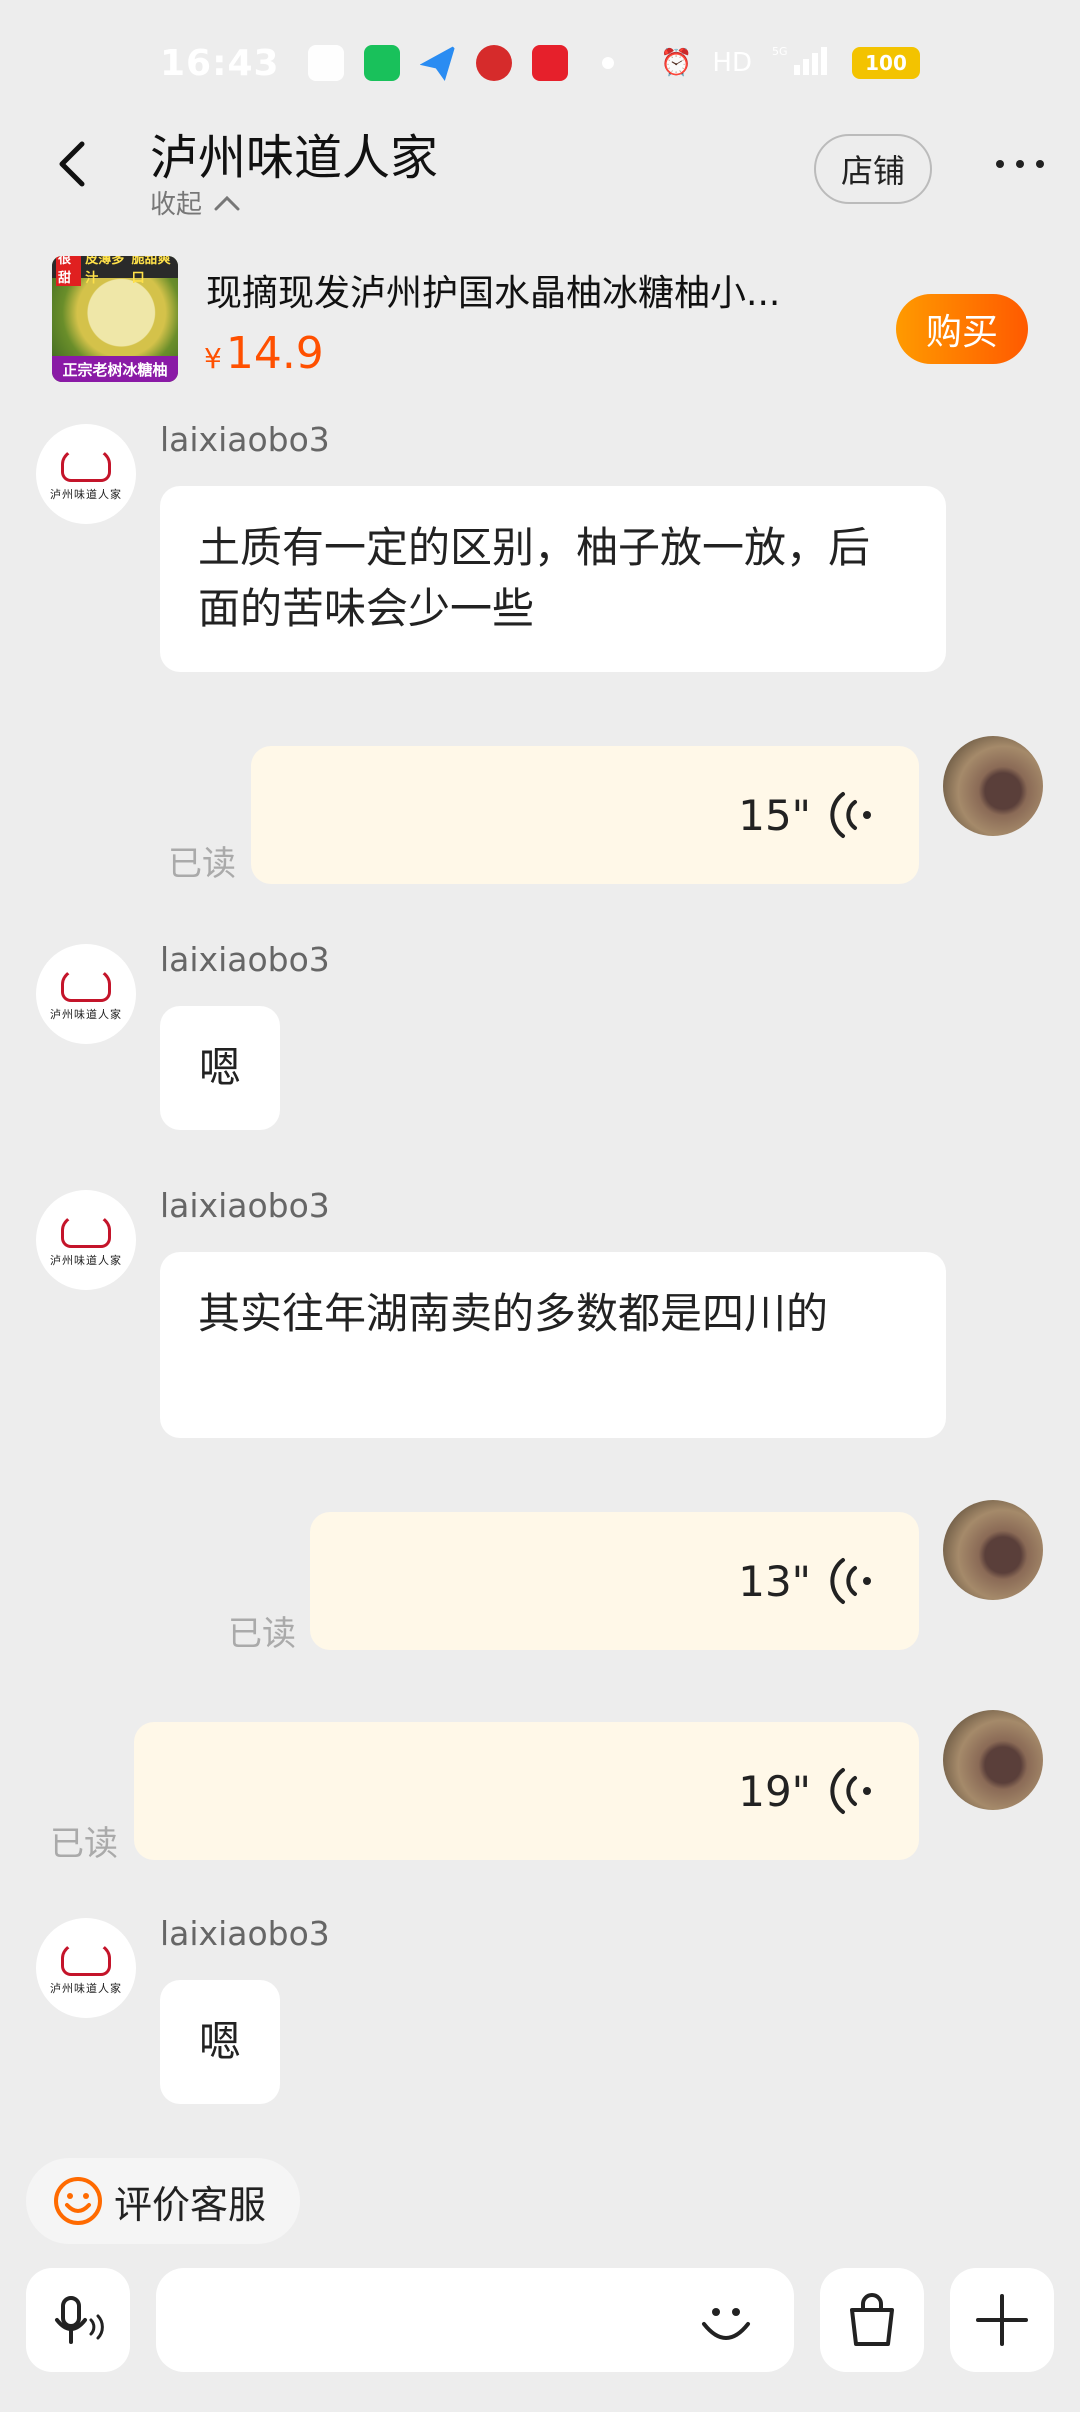  What do you see at coordinates (460, 63) in the screenshot?
I see `notification-icons` at bounding box center [460, 63].